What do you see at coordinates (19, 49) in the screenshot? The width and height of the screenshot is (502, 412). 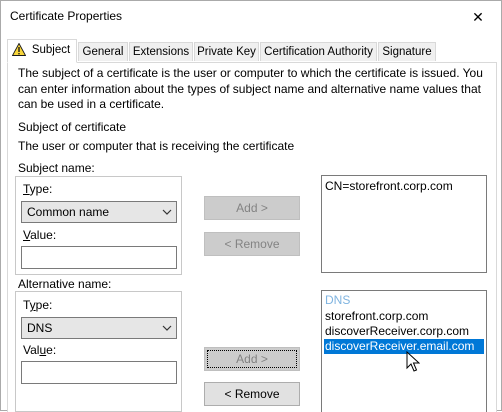 I see `warning-icon` at bounding box center [19, 49].